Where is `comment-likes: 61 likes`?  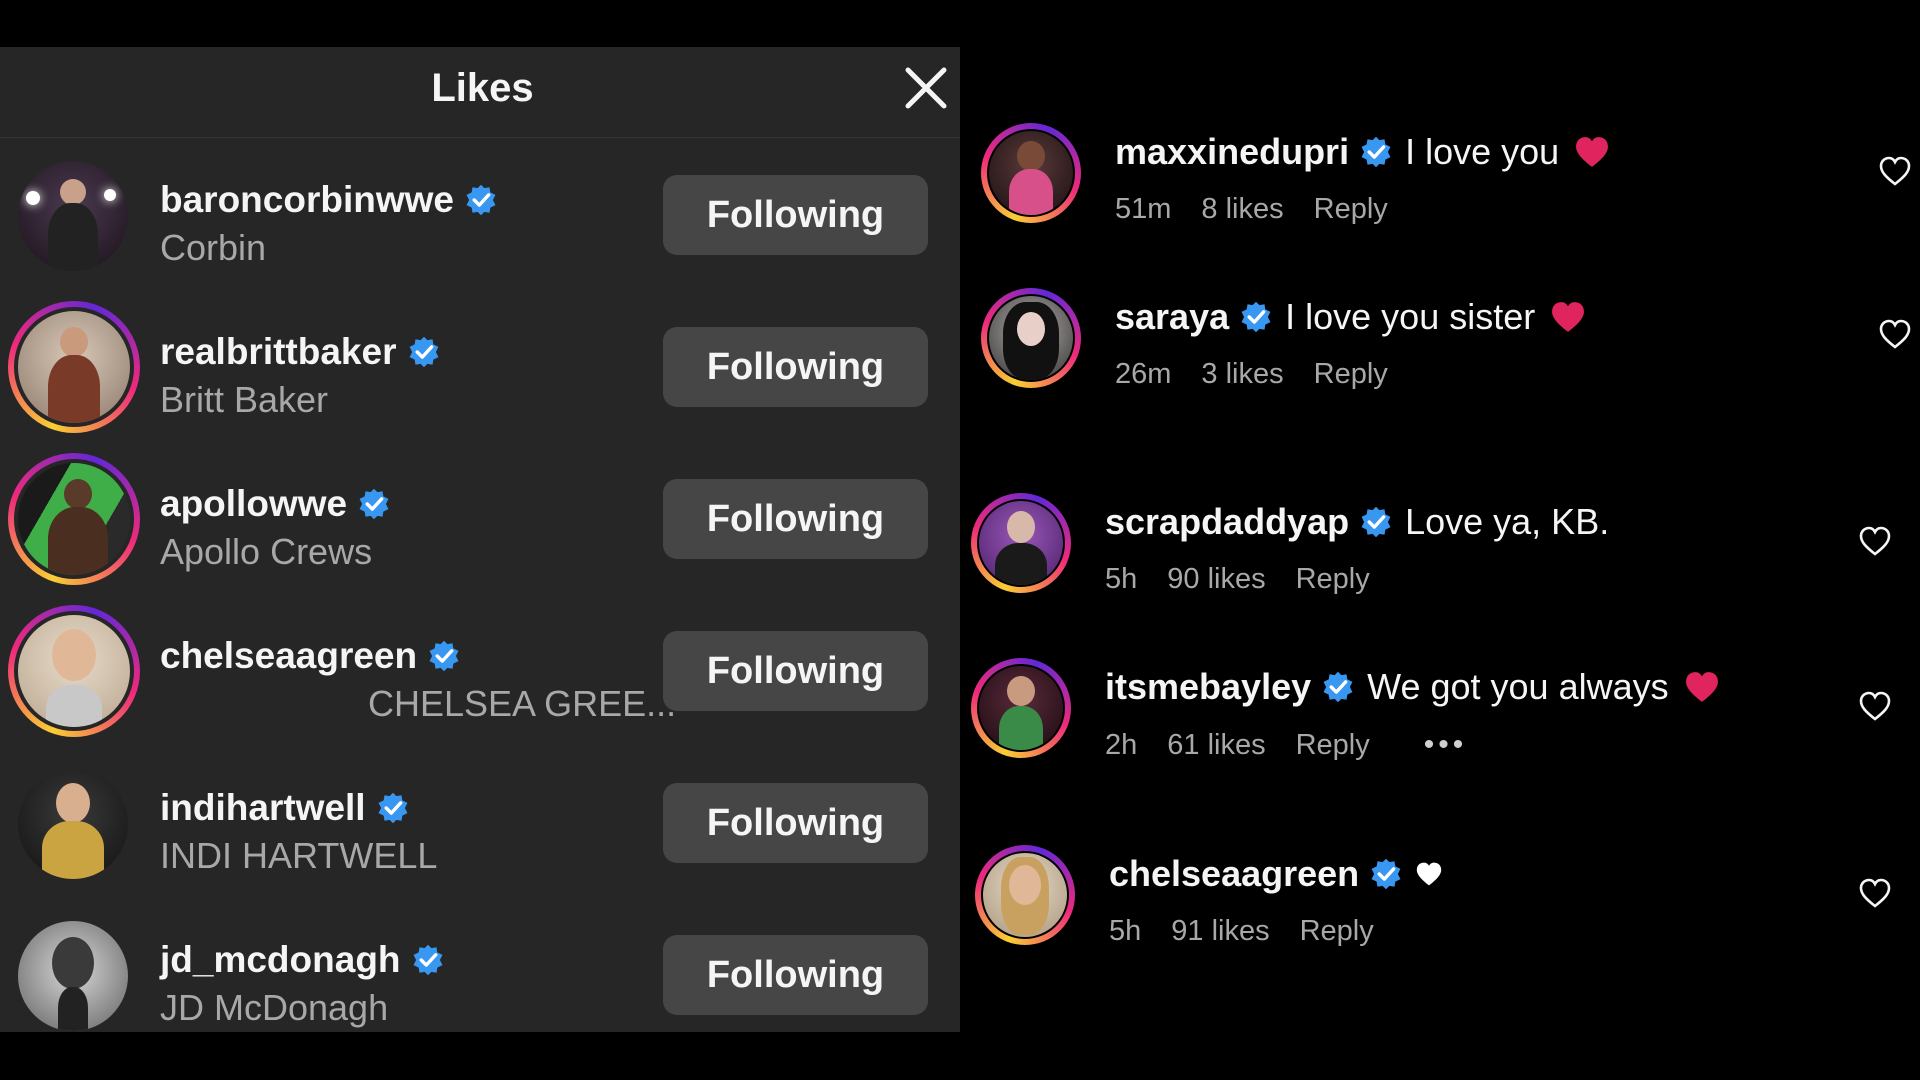 comment-likes: 61 likes is located at coordinates (1216, 745).